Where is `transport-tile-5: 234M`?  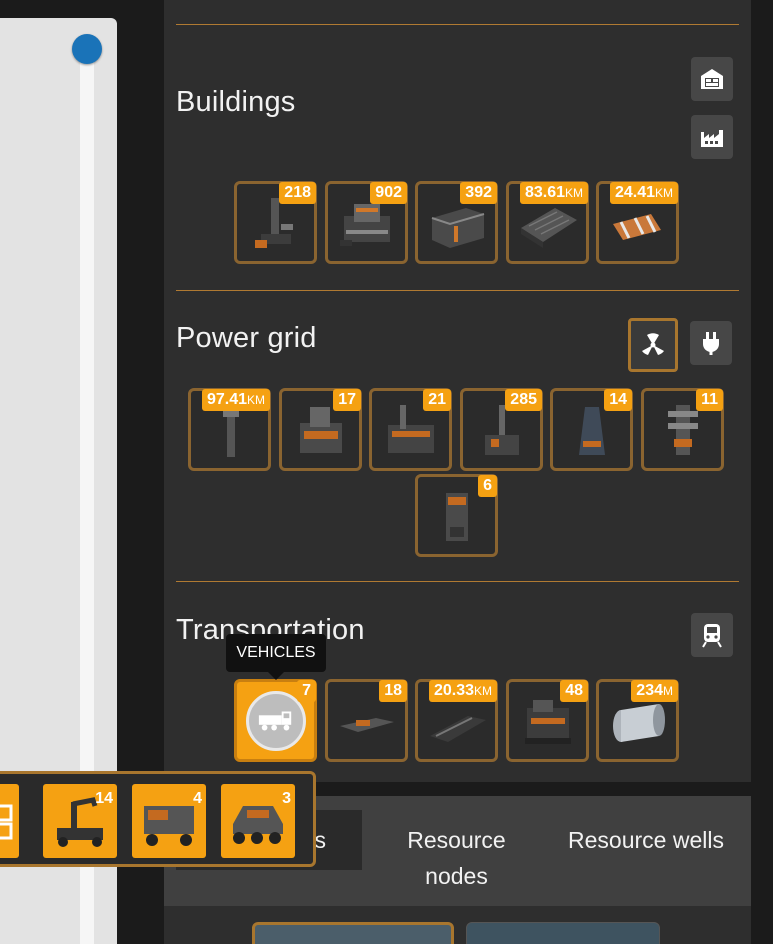
transport-tile-5: 234M is located at coordinates (637, 720).